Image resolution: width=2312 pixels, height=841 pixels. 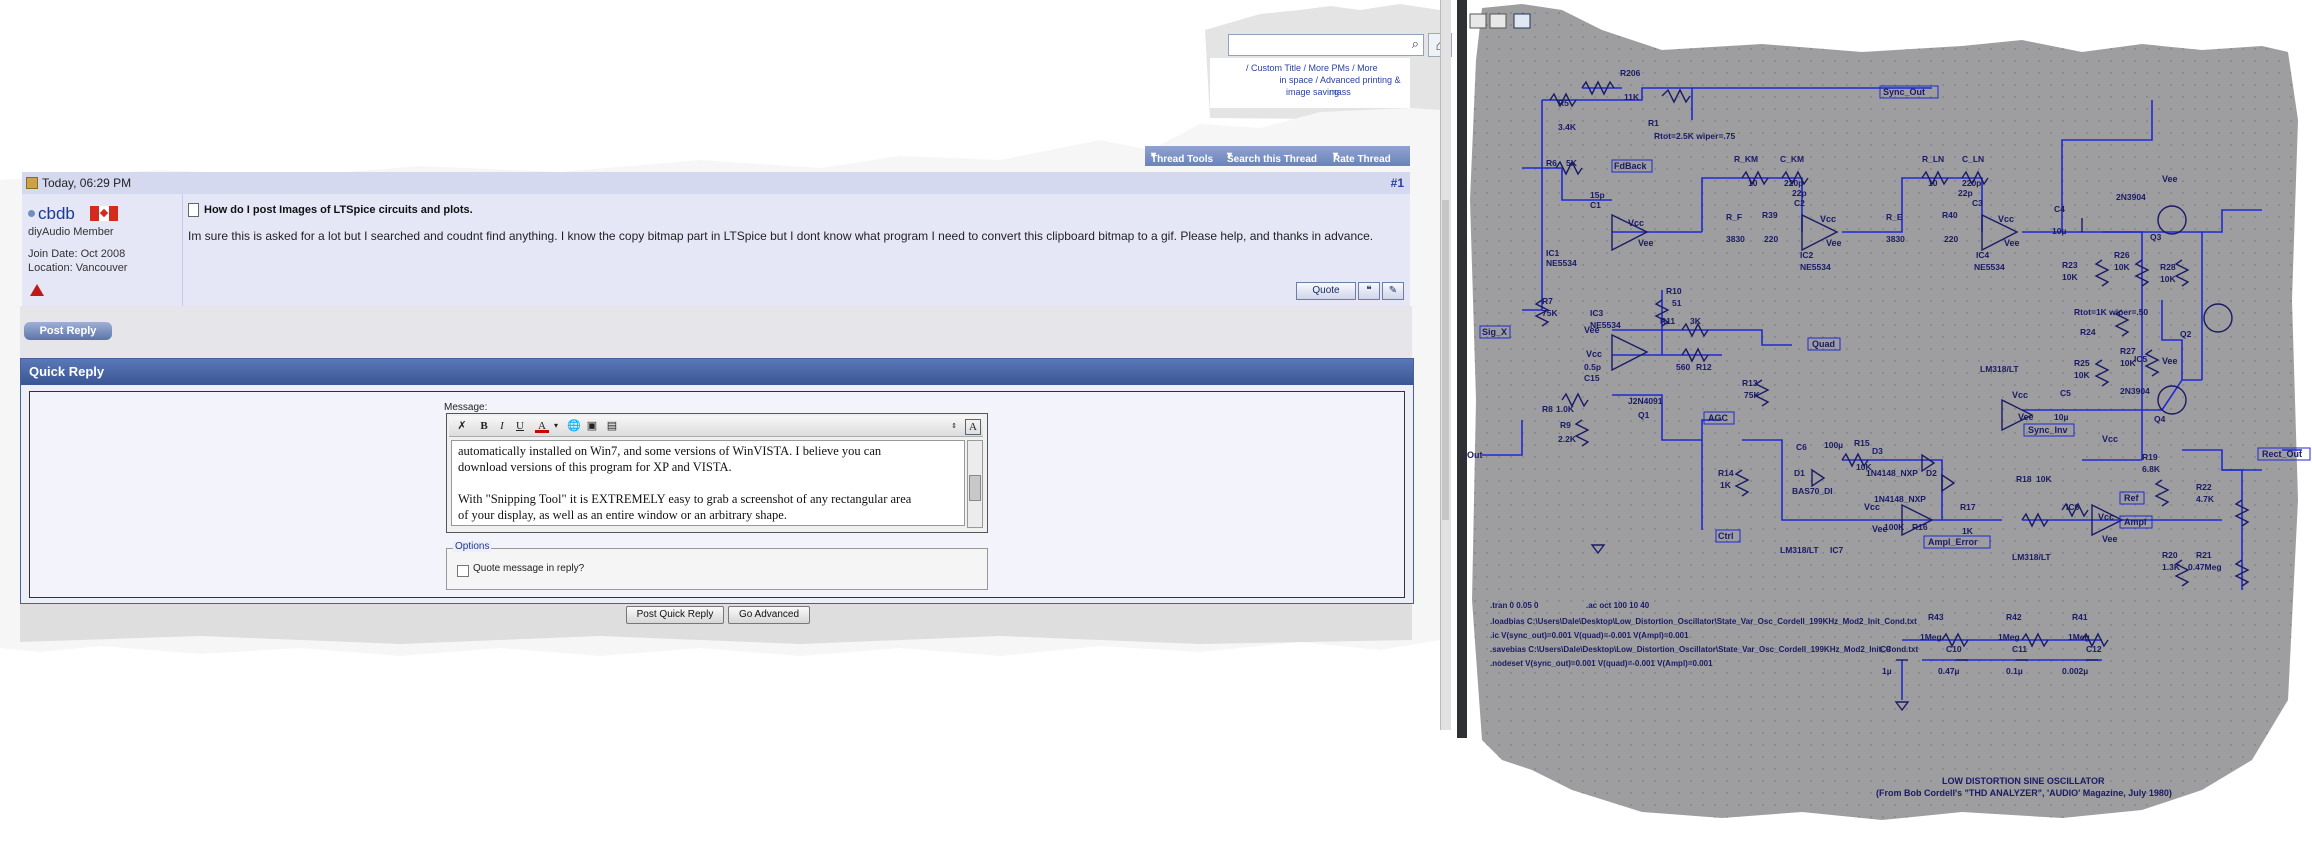 I want to click on net-label-sig-x: Sig_X, so click(x=1494, y=332).